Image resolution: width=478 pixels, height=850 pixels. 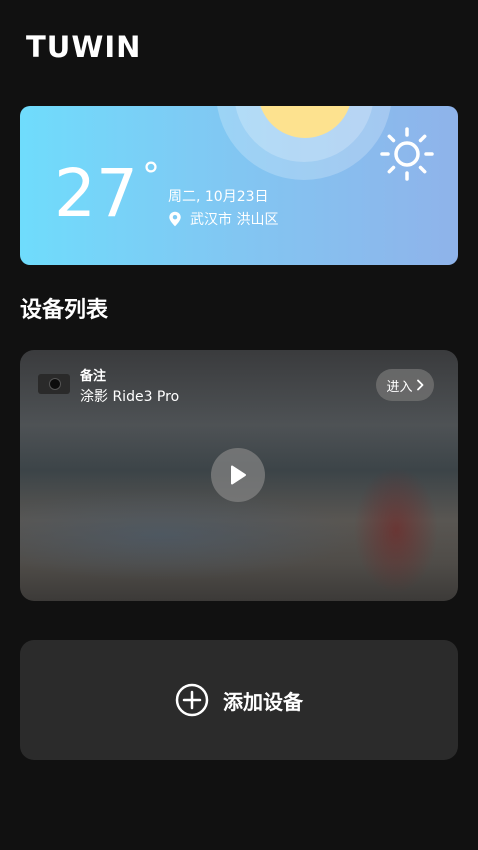 What do you see at coordinates (175, 219) in the screenshot?
I see `pin-icon` at bounding box center [175, 219].